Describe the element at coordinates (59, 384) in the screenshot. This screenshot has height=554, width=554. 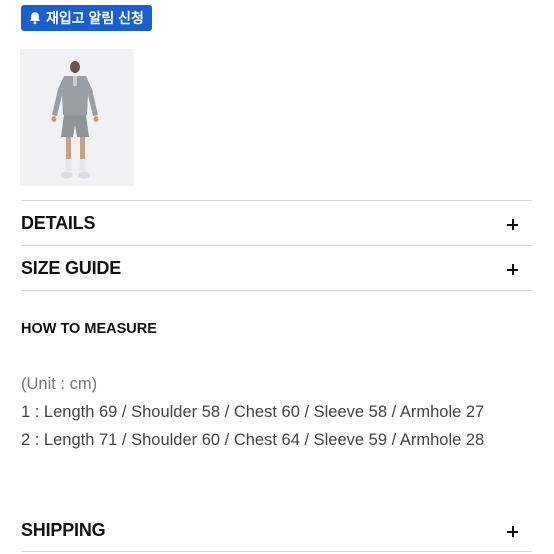
I see `unit-label: (Unit : cm)` at that location.